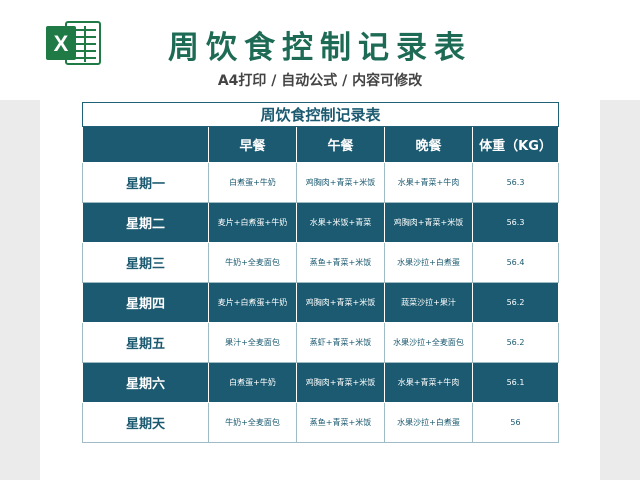 The height and width of the screenshot is (480, 640). Describe the element at coordinates (340, 342) in the screenshot. I see `lunch-cell: 蒸虾+青菜+米饭` at that location.